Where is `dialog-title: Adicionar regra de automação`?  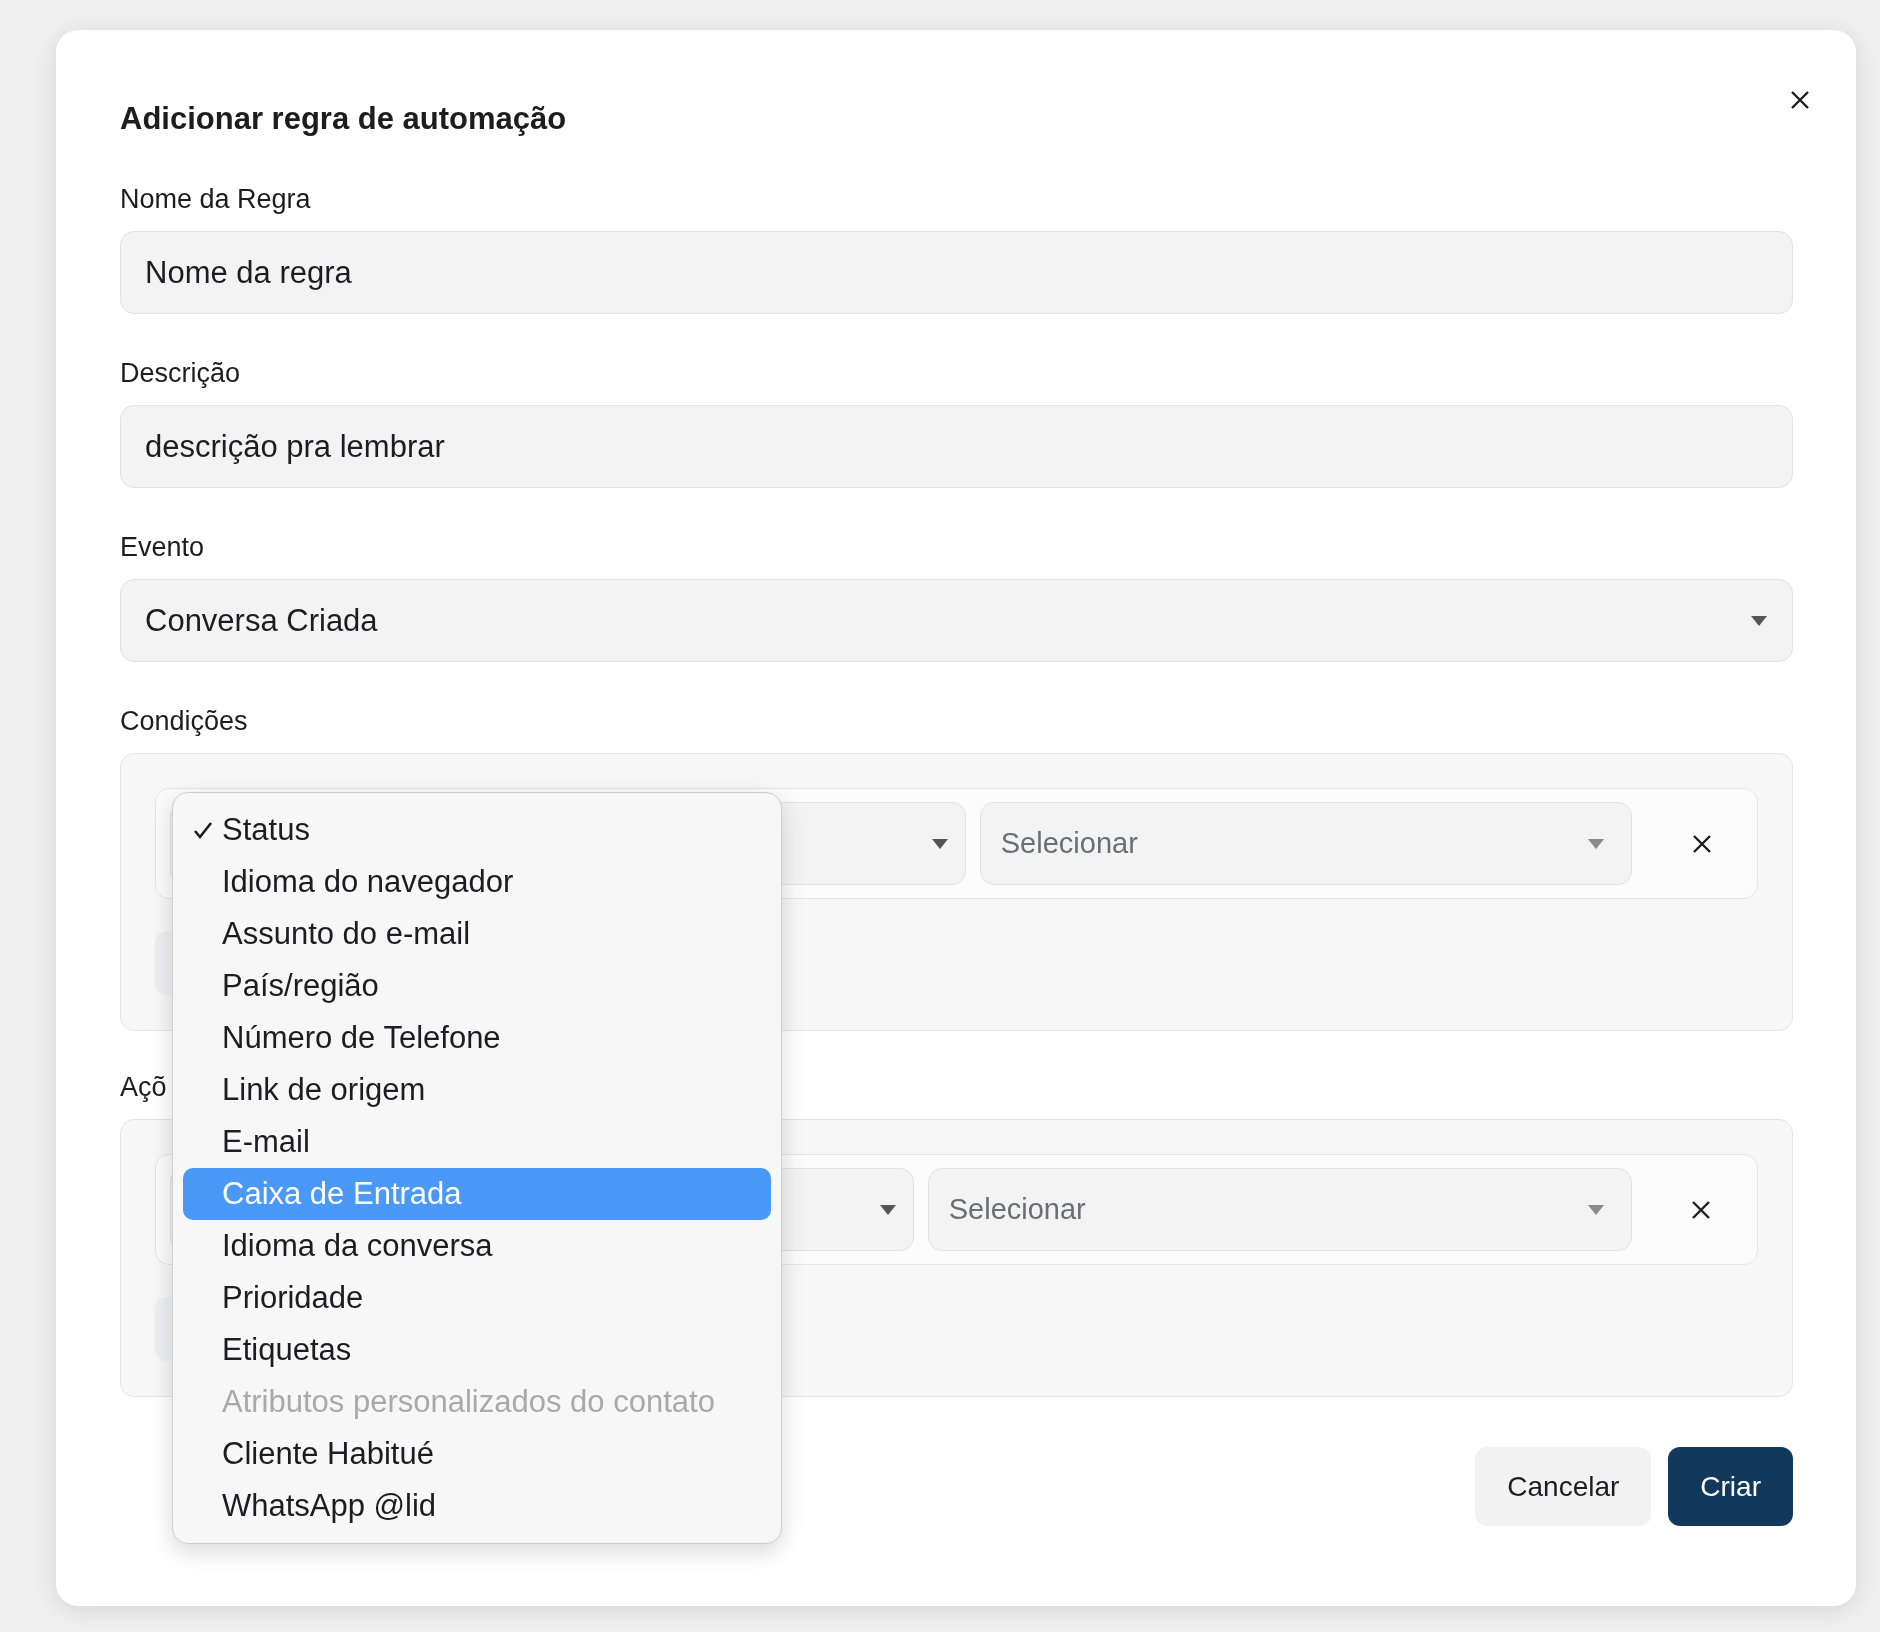 dialog-title: Adicionar regra de automação is located at coordinates (344, 119).